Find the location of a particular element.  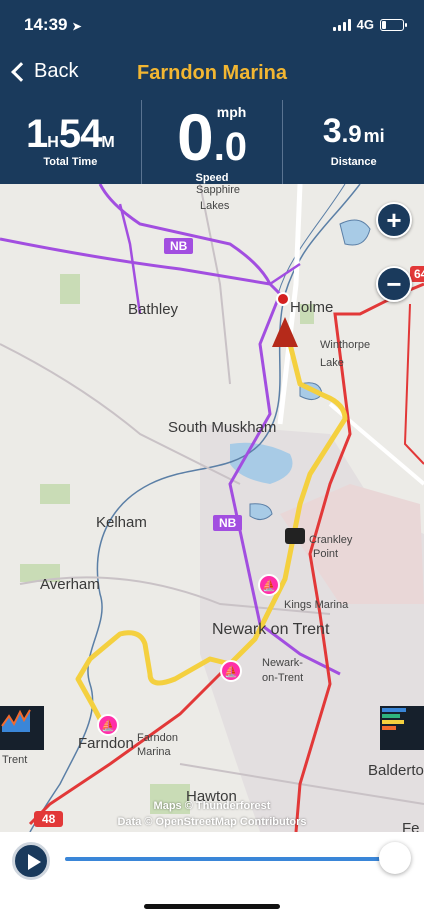

battery-icon is located at coordinates (393, 24).